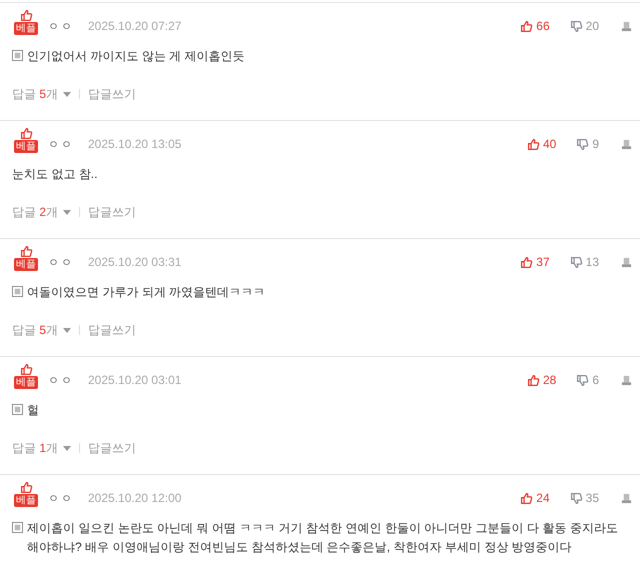  Describe the element at coordinates (135, 262) in the screenshot. I see `comment-date: 2025.10.20 03:31` at that location.